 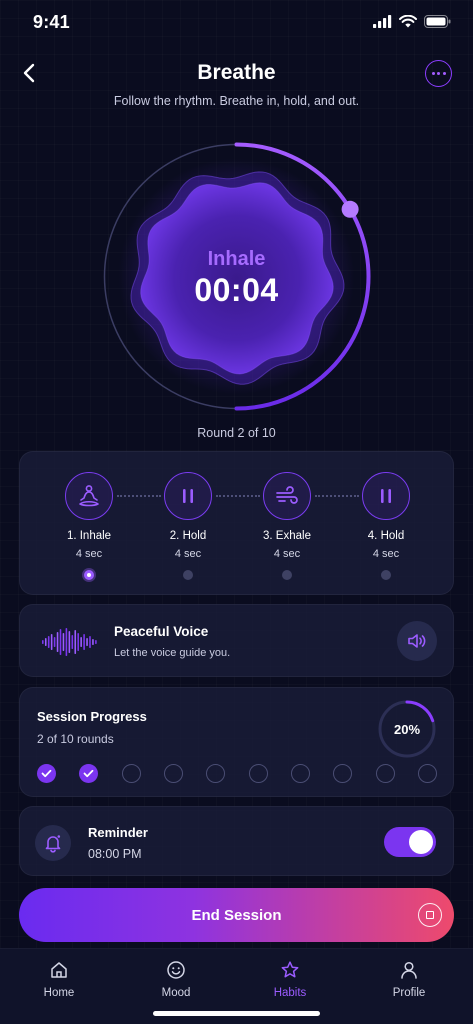 What do you see at coordinates (382, 21) in the screenshot?
I see `signal-icon` at bounding box center [382, 21].